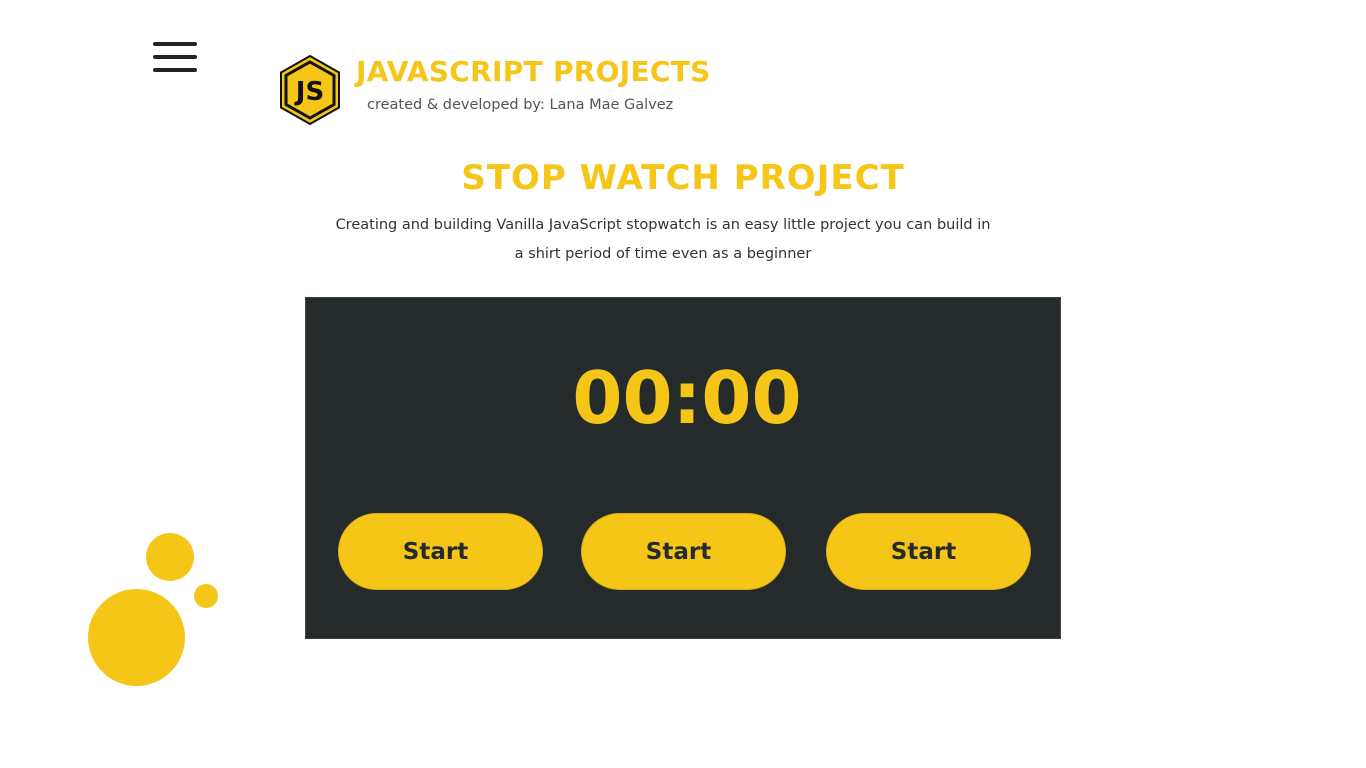 The image size is (1366, 768). Describe the element at coordinates (175, 70) in the screenshot. I see `menu-bar-bottom` at that location.